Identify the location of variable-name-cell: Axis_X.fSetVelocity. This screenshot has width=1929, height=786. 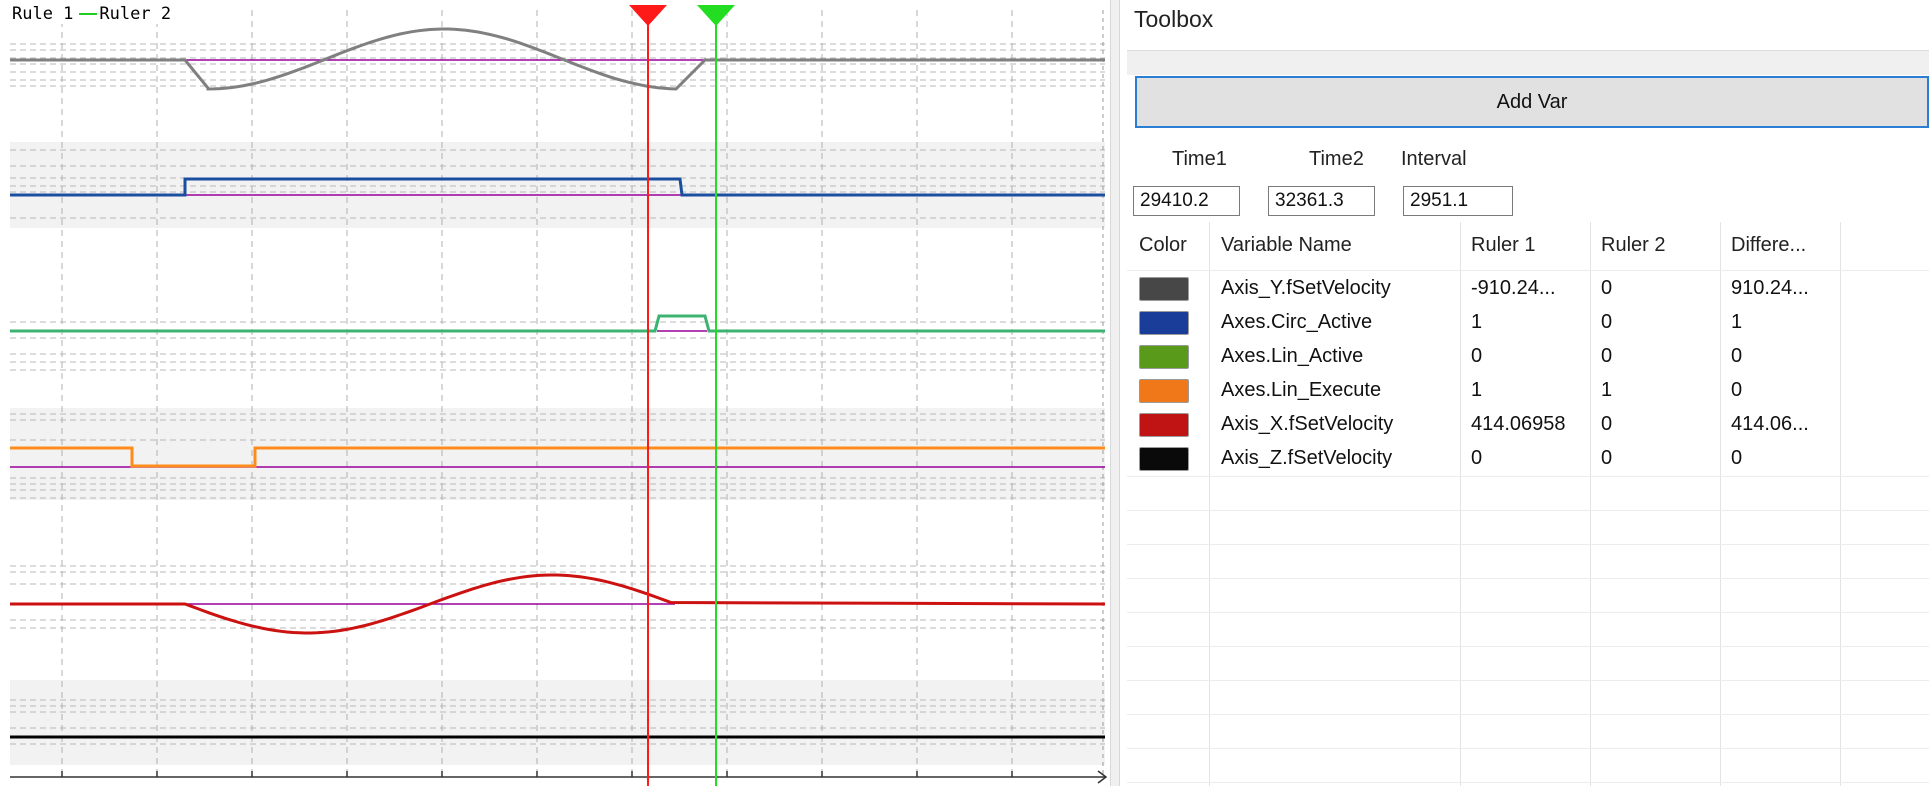
(1307, 424).